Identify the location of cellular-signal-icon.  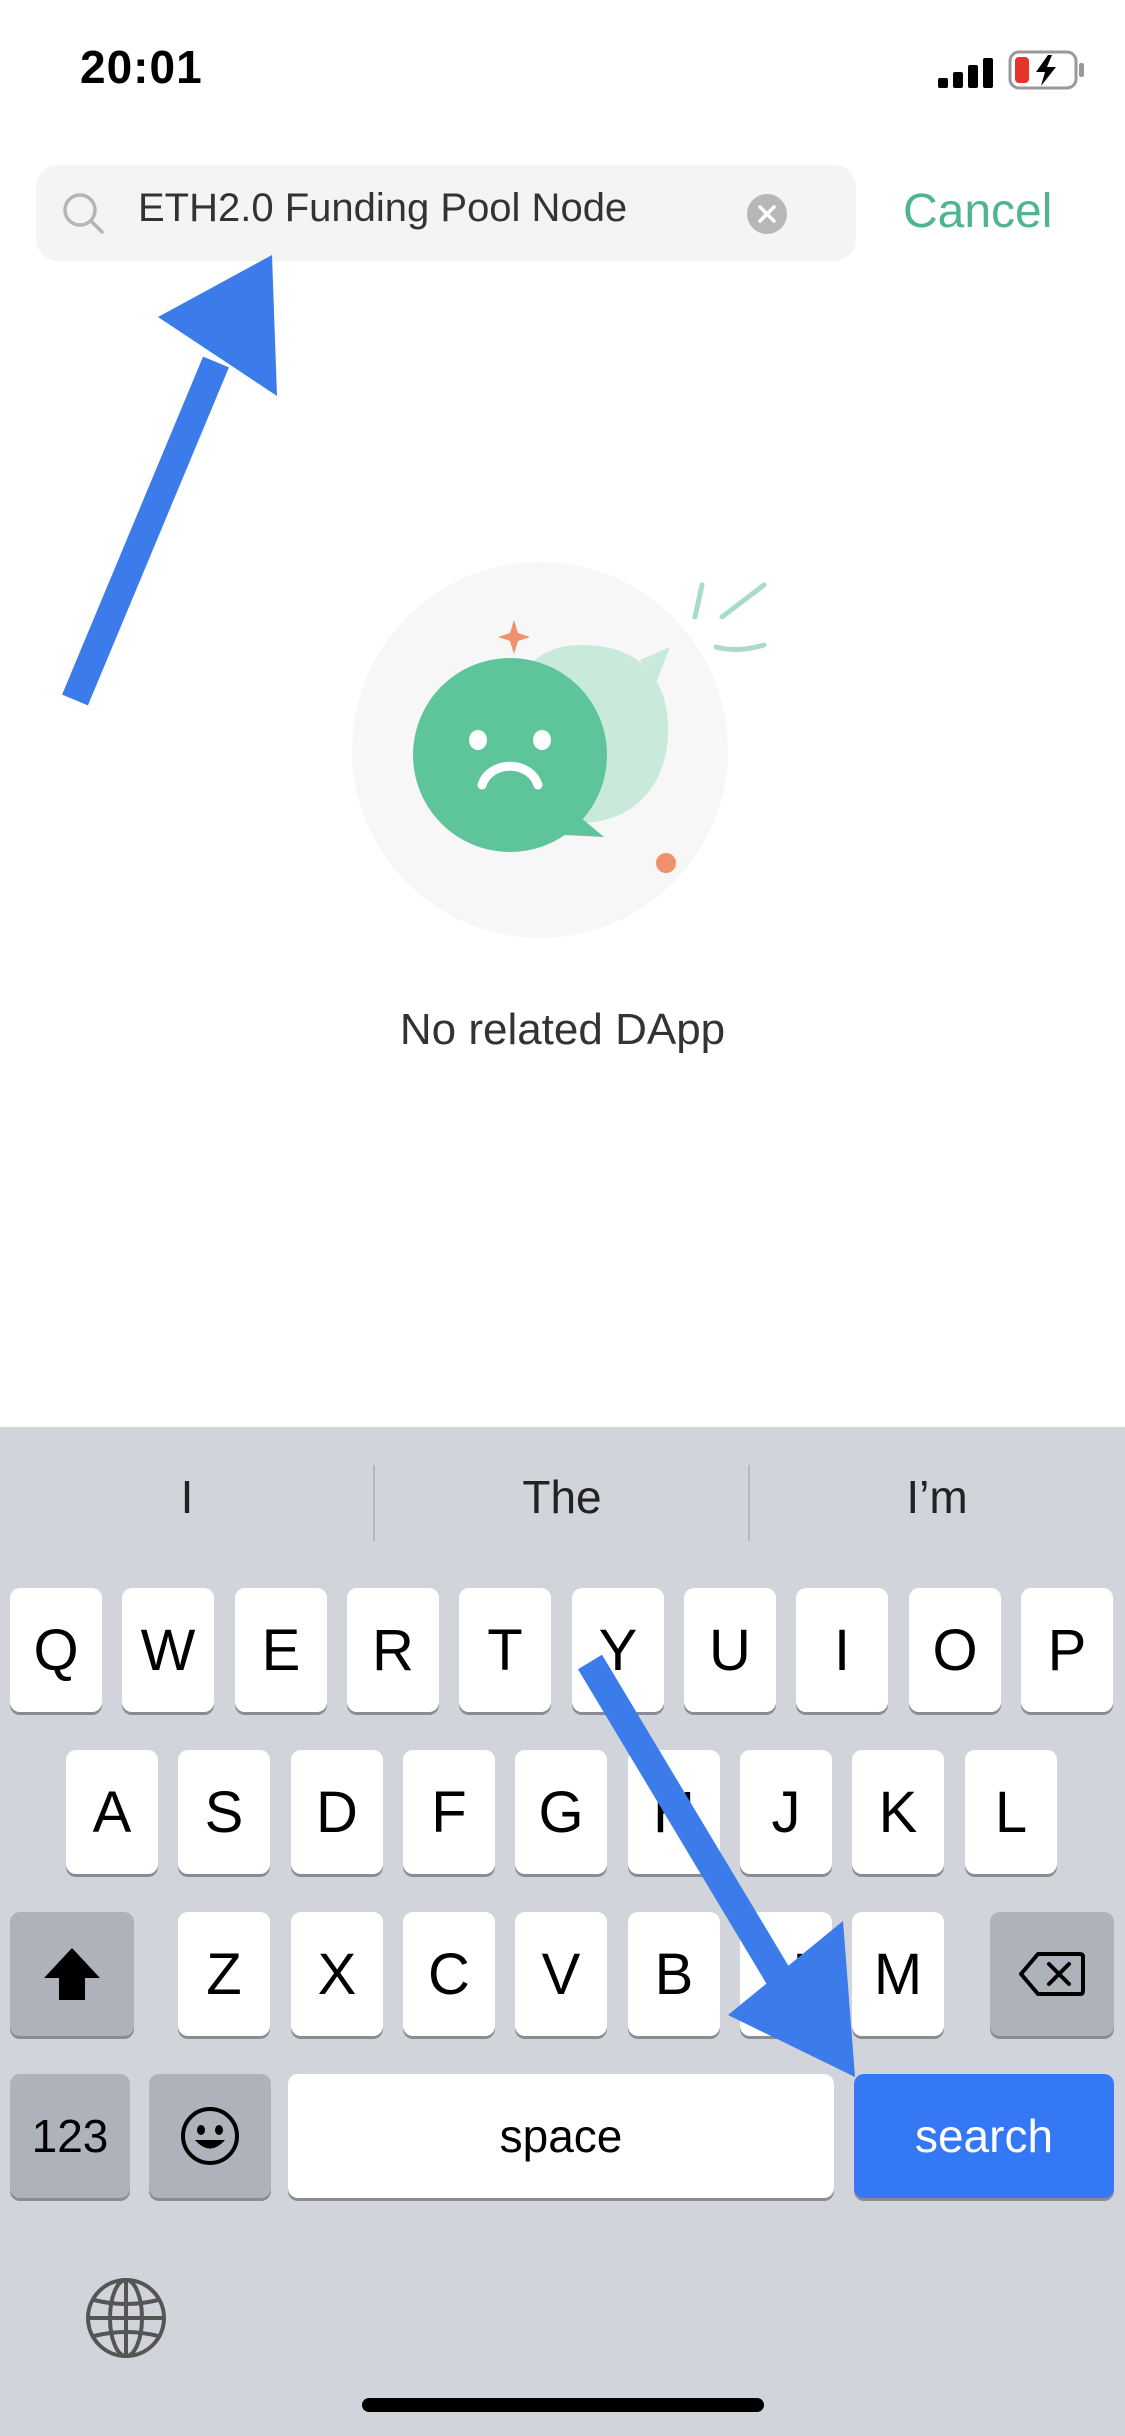
(965, 73).